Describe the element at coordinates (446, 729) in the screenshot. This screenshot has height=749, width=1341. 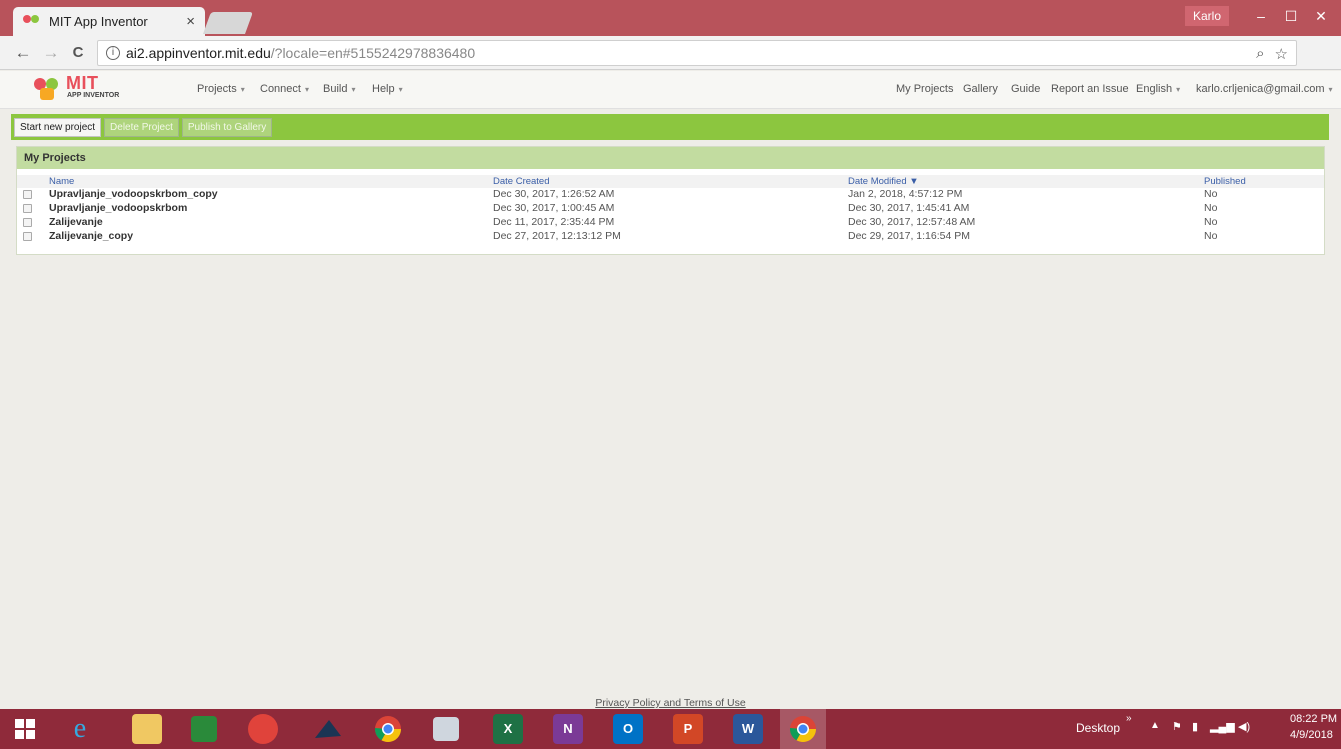
I see `remote-desktop-icon` at that location.